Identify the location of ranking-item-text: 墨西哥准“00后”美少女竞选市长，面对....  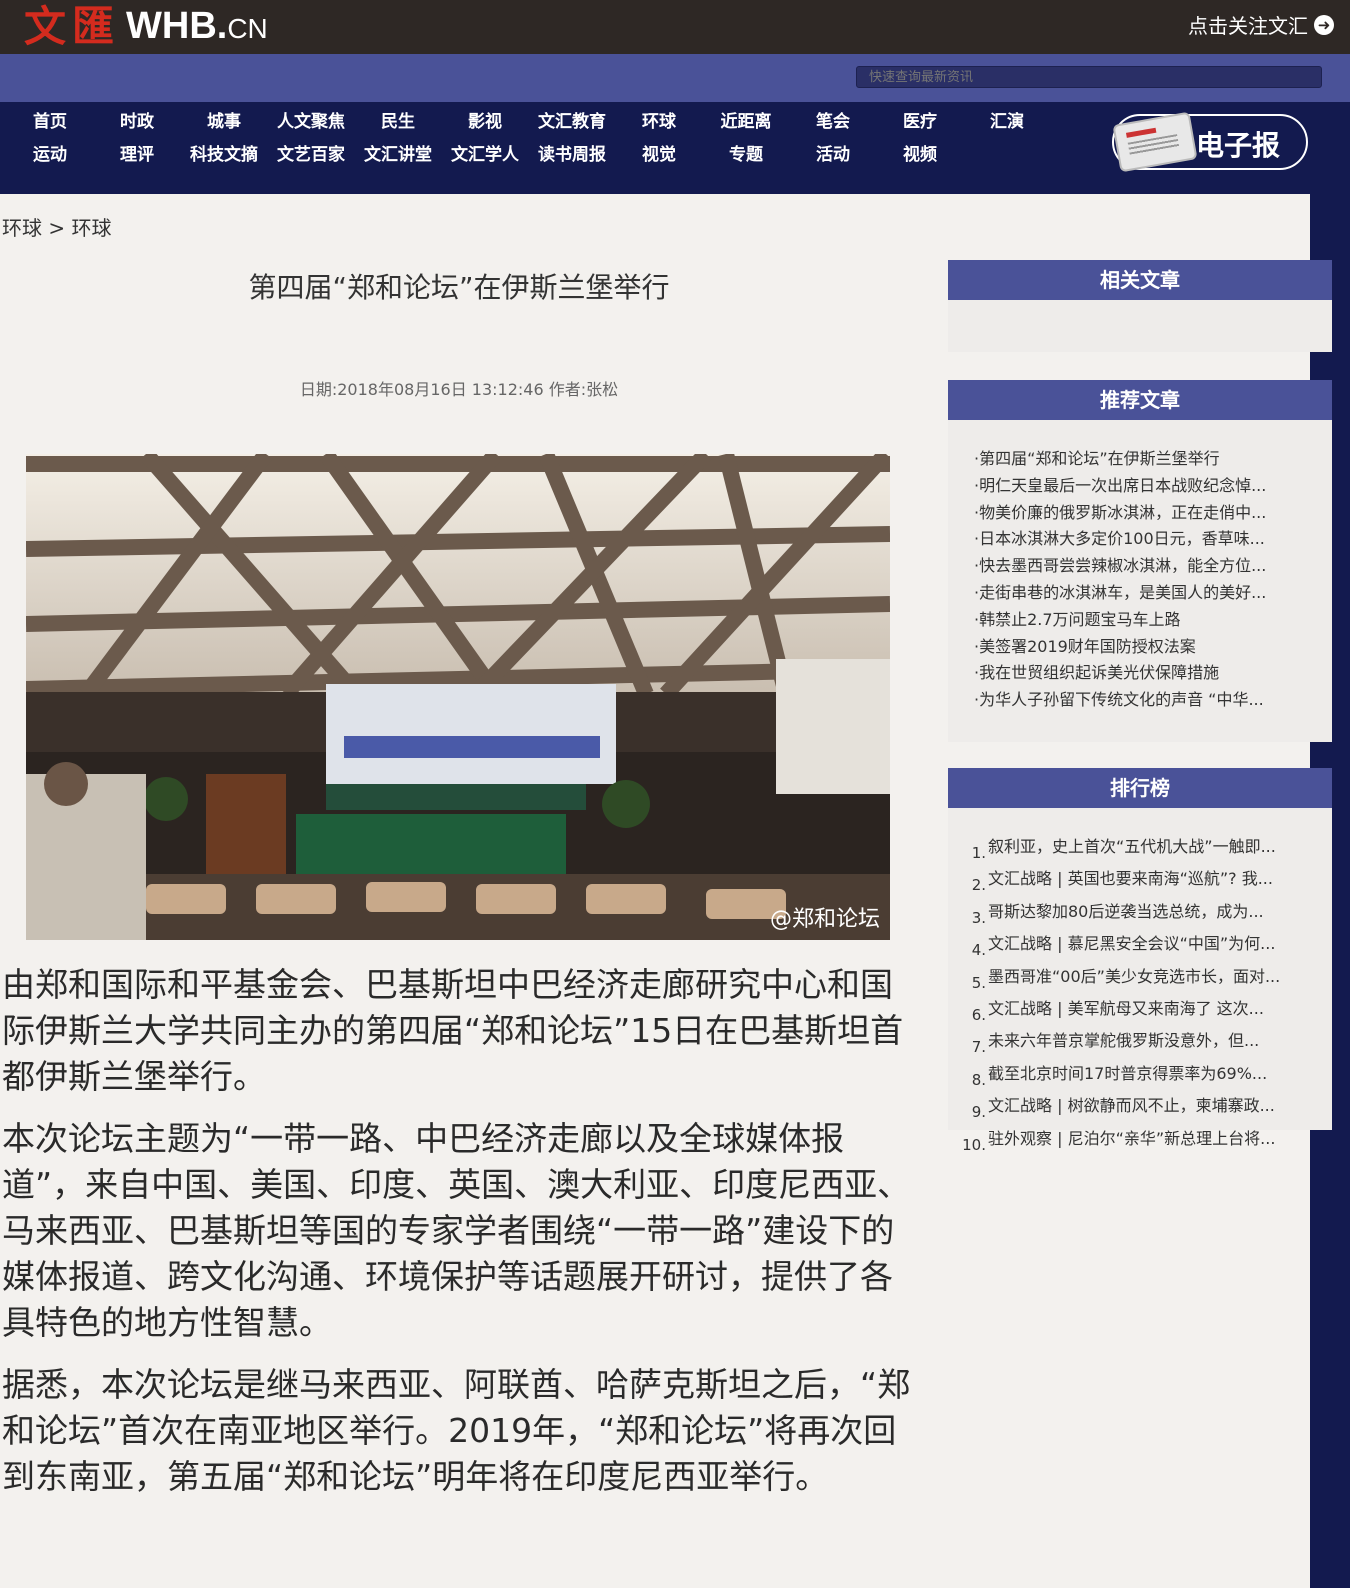
(1134, 976).